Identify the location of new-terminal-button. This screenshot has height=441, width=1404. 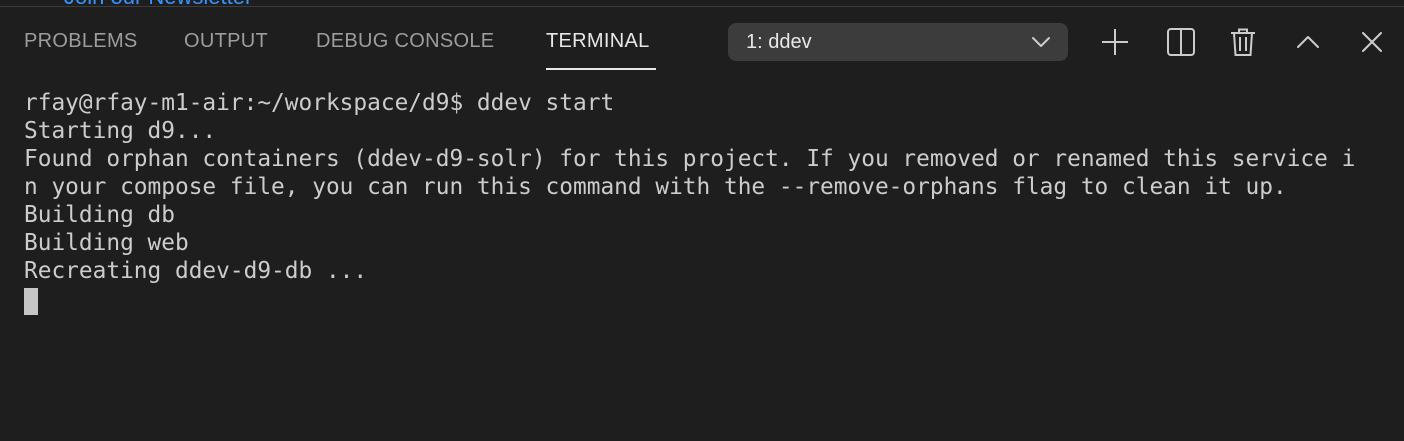
(1115, 42).